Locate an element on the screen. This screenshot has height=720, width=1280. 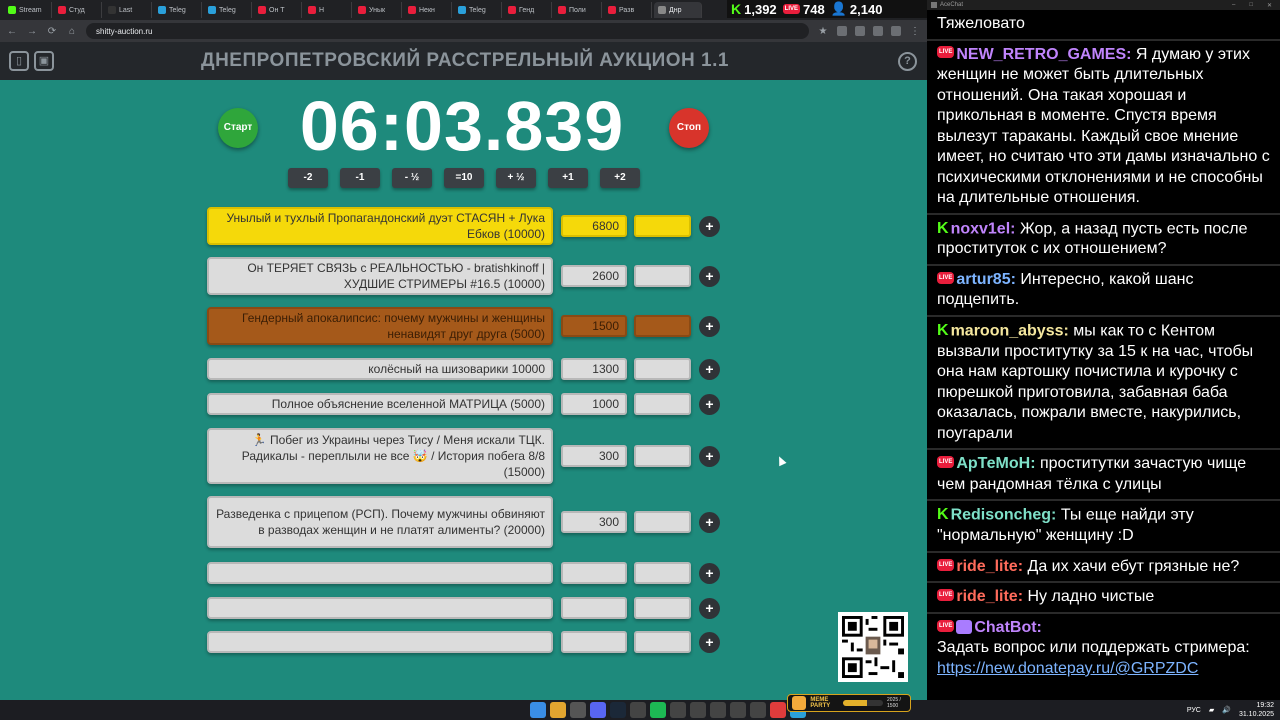
lot-name-field: колёсный на шизоварики 10000 is located at coordinates (380, 369).